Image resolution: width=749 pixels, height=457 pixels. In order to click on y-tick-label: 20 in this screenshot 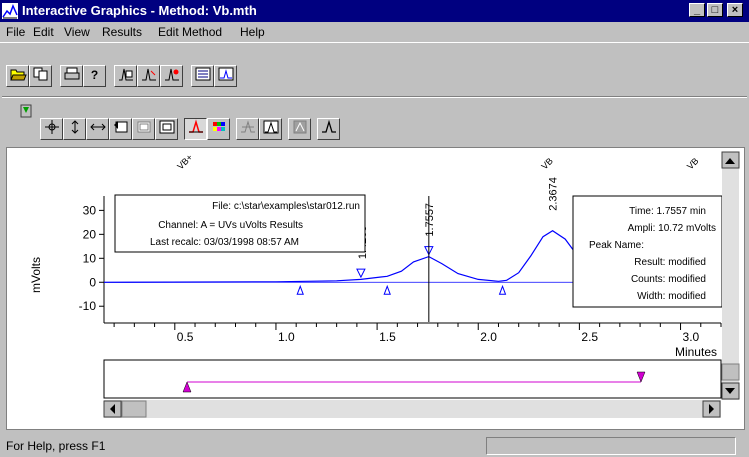, I will do `click(90, 234)`.